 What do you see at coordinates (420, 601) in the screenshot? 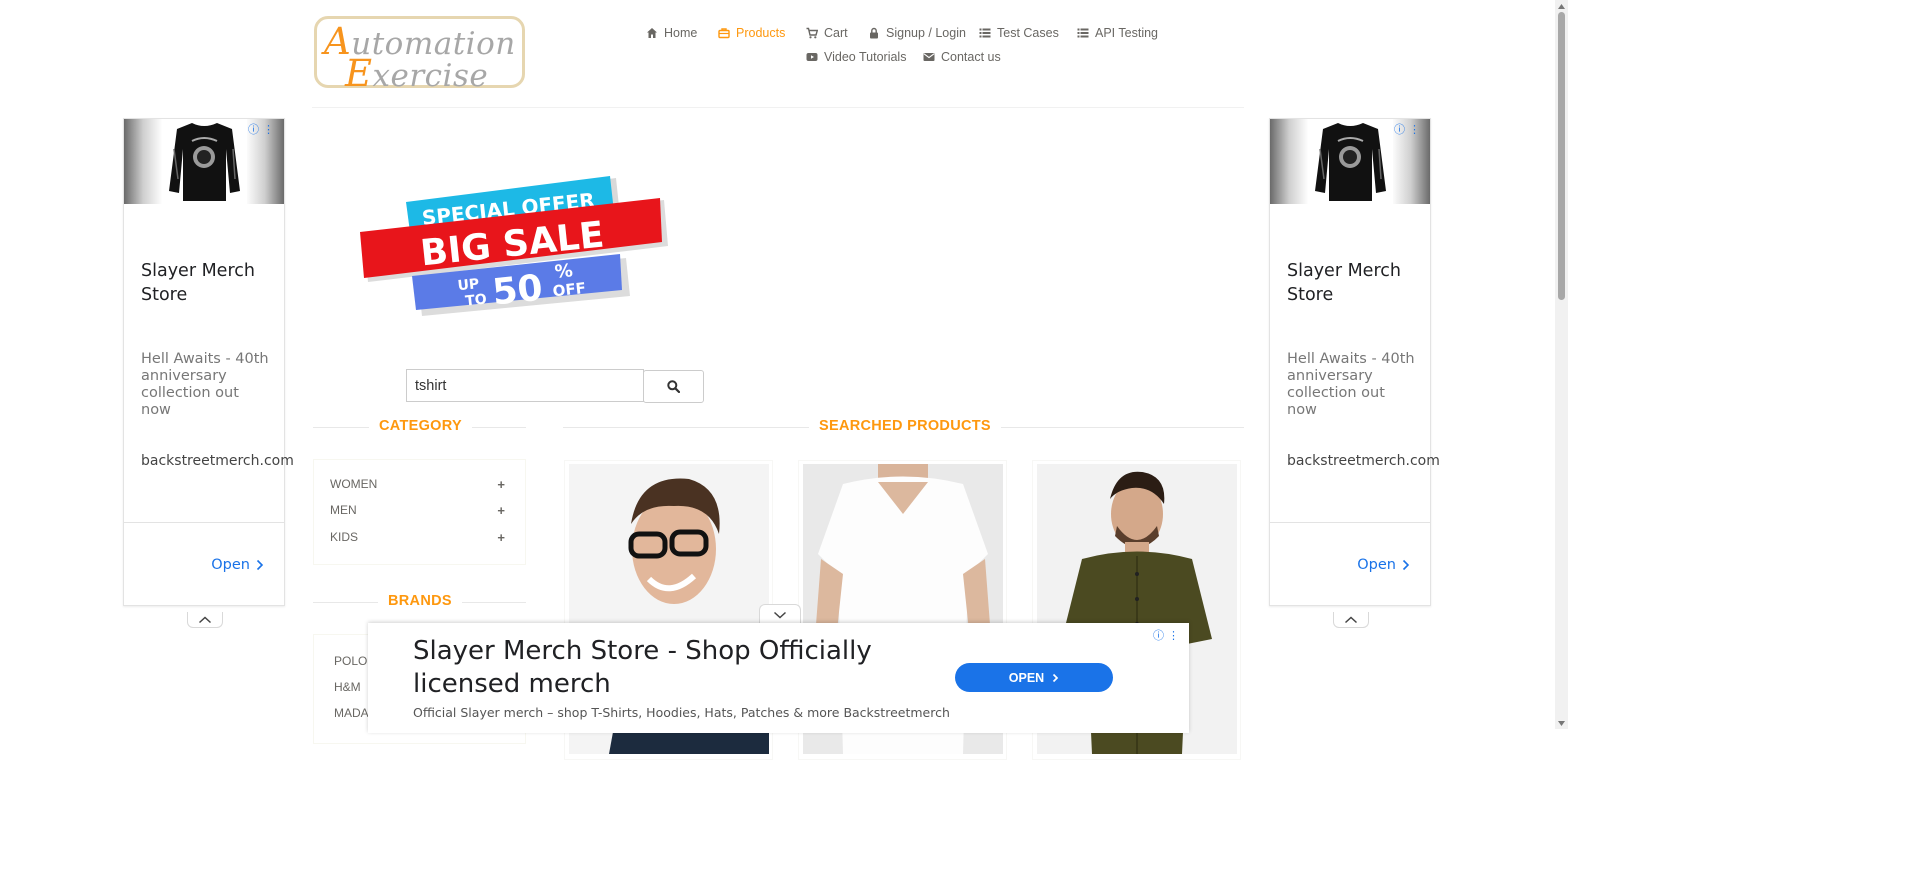
I see `brands-title: BRANDS` at bounding box center [420, 601].